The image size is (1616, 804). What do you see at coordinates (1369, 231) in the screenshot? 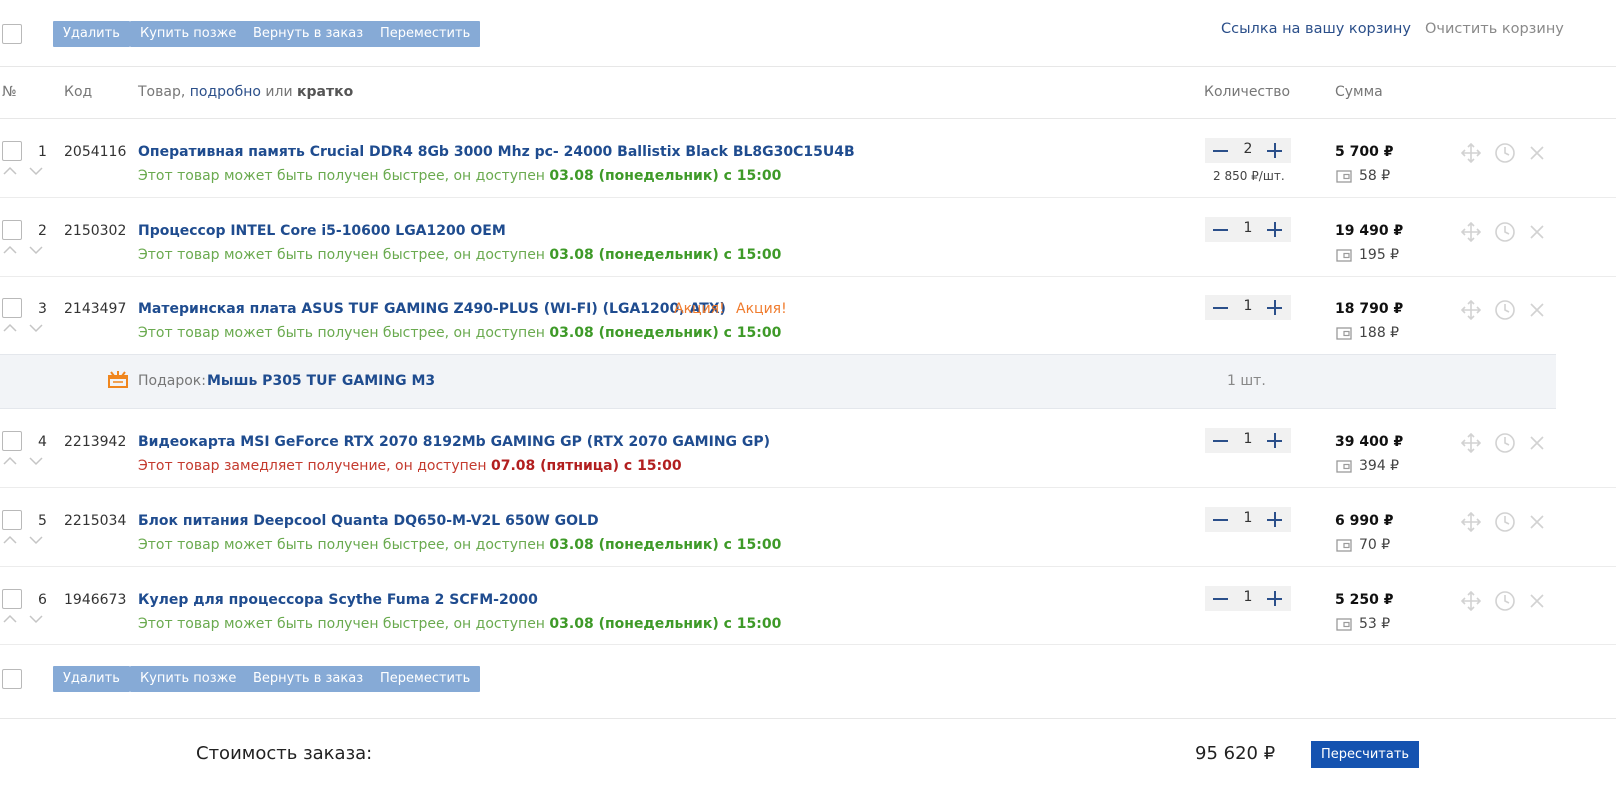
I see `item-price: 19 490 ₽` at bounding box center [1369, 231].